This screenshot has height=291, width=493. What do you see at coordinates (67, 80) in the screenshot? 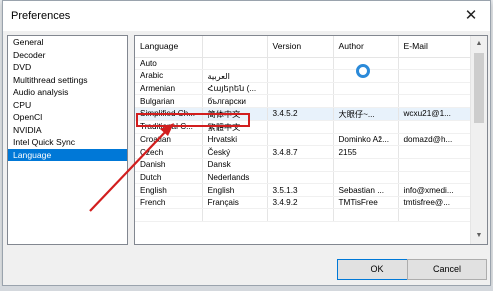
I see `category-item: Multithread settings` at bounding box center [67, 80].